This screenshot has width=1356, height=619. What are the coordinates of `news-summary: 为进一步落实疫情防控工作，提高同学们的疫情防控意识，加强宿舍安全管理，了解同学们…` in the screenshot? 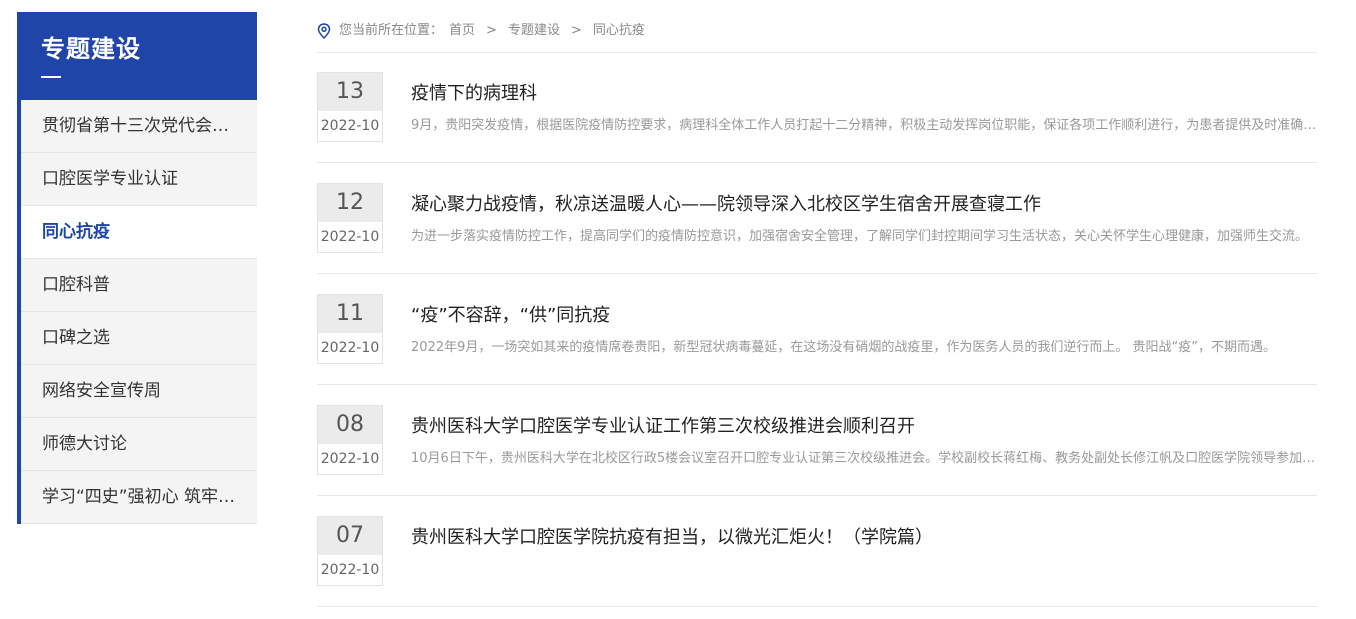 It's located at (860, 236).